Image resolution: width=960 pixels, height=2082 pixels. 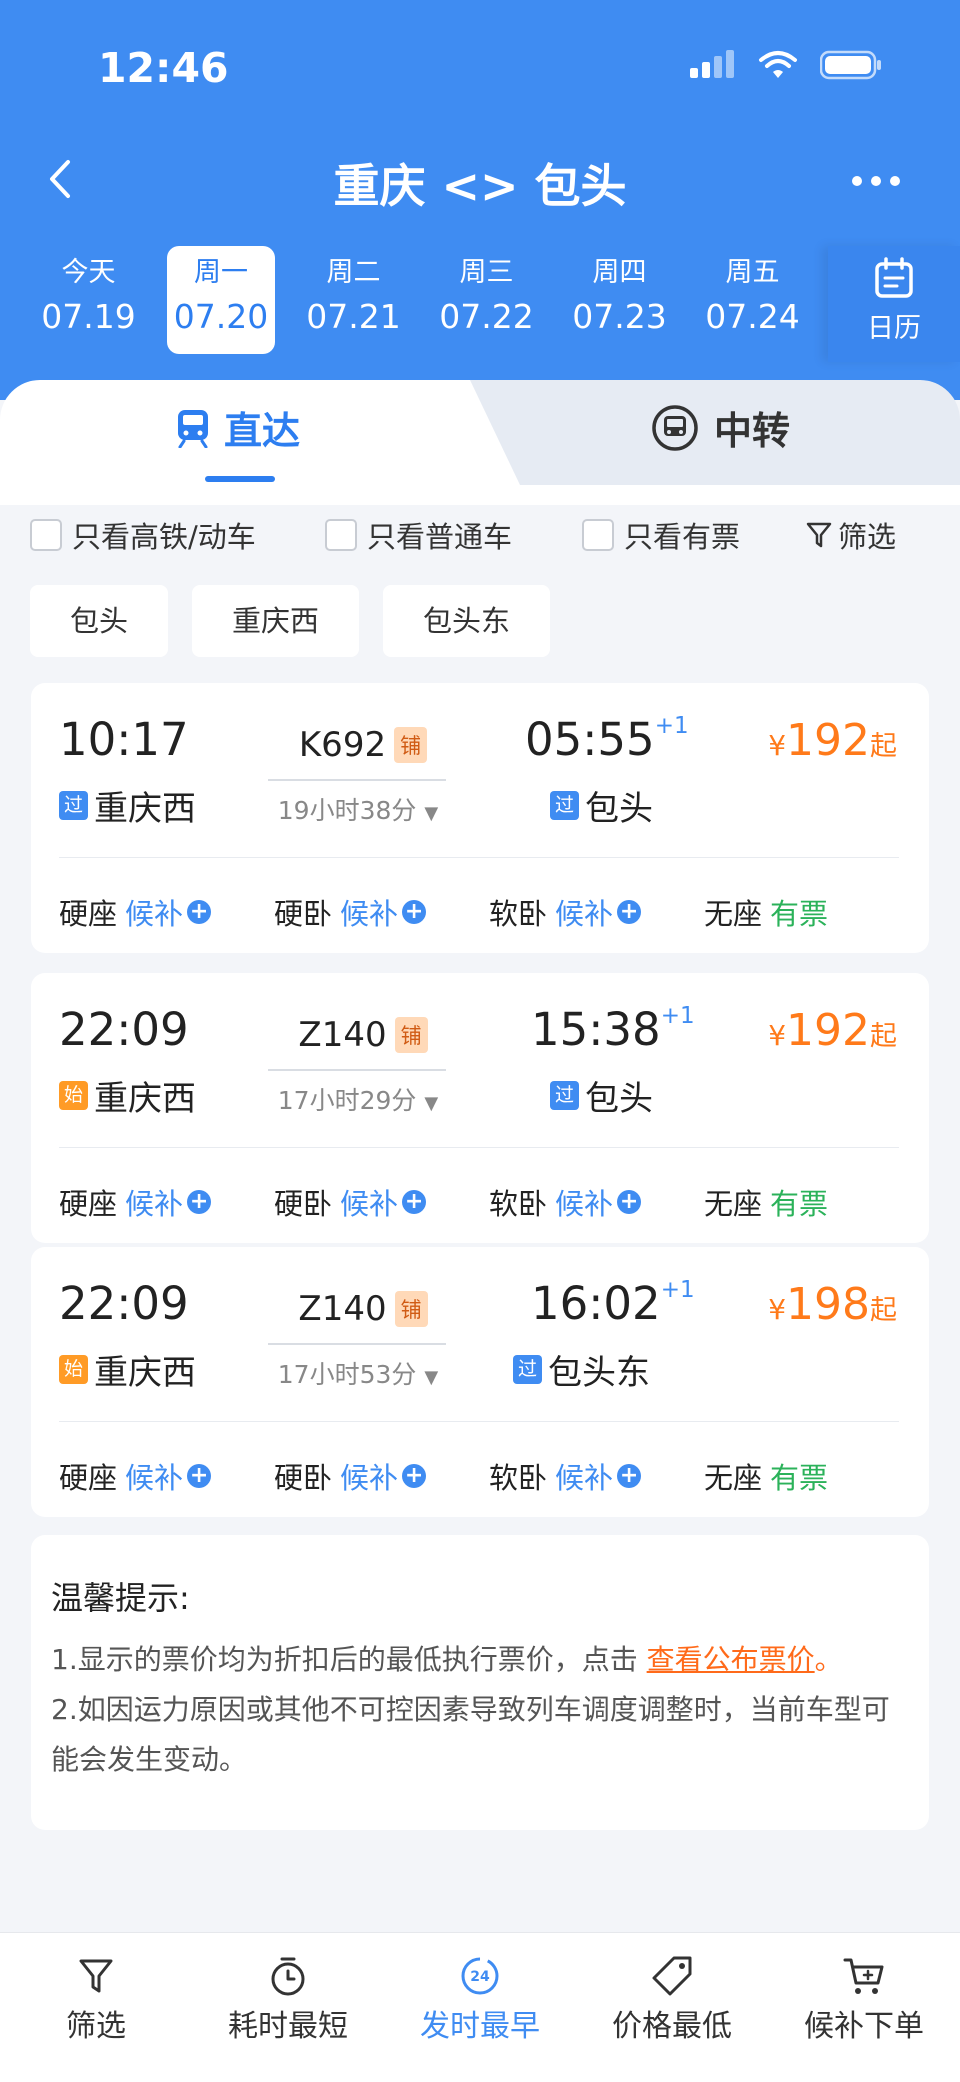 What do you see at coordinates (682, 536) in the screenshot?
I see `only-available-label: 只看有票` at bounding box center [682, 536].